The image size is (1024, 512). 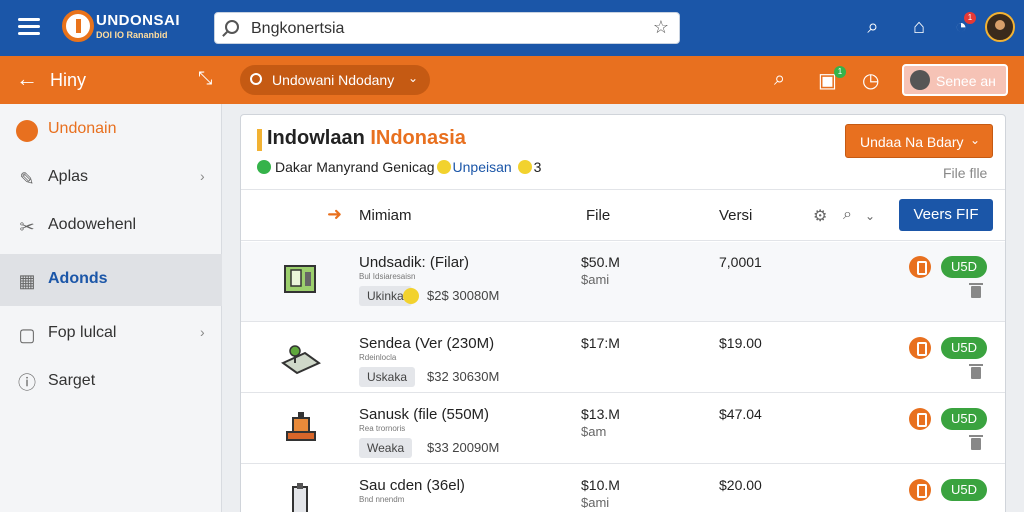 What do you see at coordinates (72, 380) in the screenshot?
I see `sidebar-item-label: Sarget` at bounding box center [72, 380].